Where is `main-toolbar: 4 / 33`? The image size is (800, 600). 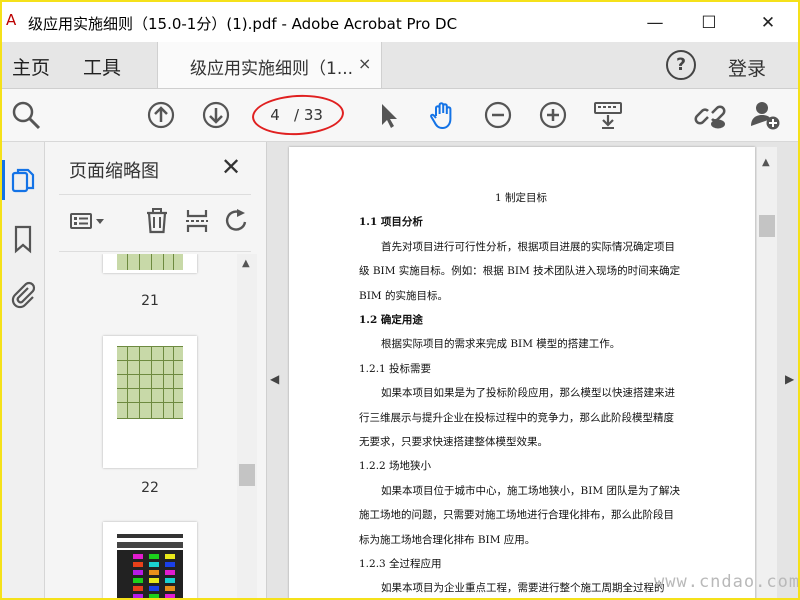
main-toolbar: 4 / 33 is located at coordinates (400, 115).